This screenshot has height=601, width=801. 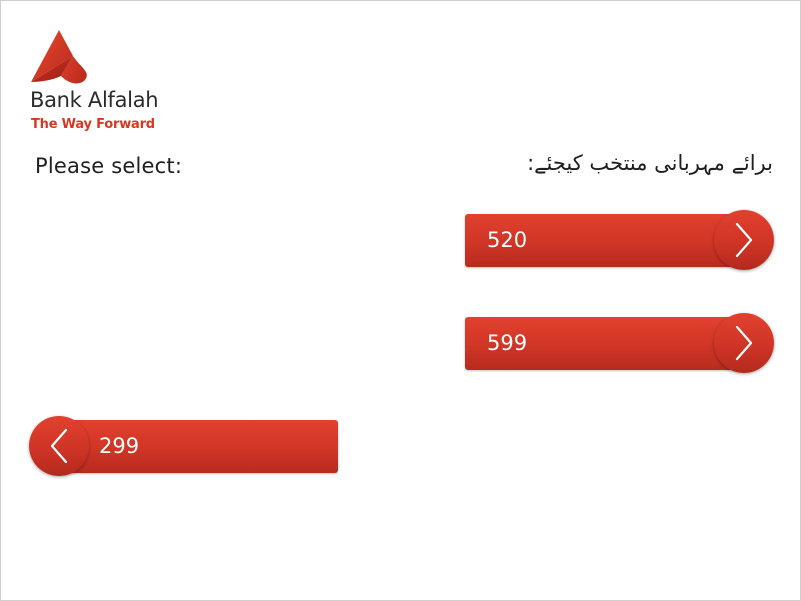 What do you see at coordinates (109, 166) in the screenshot?
I see `prompt-english: Please select:` at bounding box center [109, 166].